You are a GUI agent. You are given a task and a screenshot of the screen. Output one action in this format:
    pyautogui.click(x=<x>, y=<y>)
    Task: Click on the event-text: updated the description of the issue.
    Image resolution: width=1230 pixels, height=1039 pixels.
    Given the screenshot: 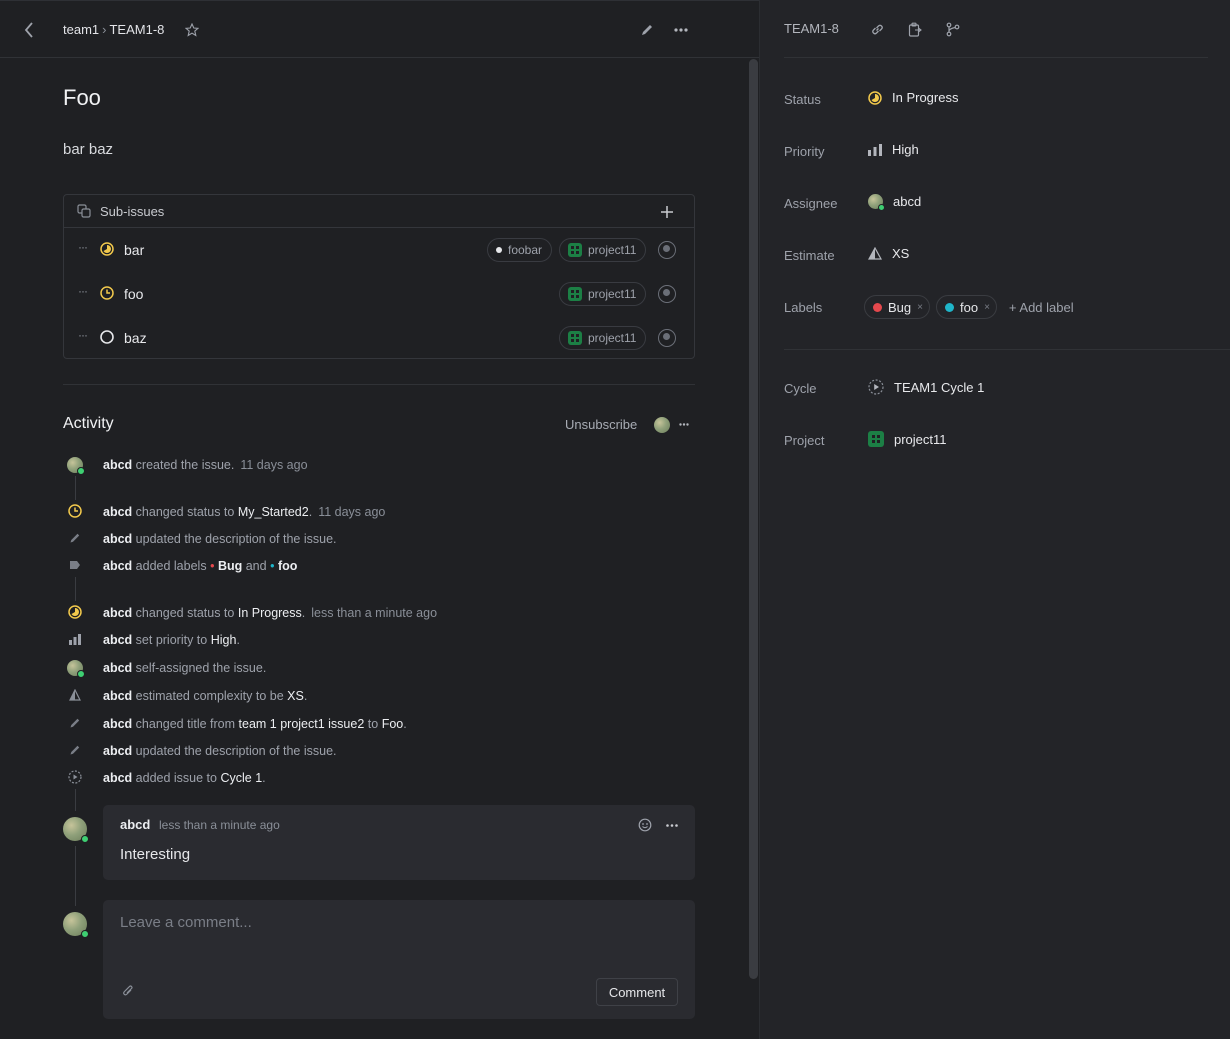 What is the action you would take?
    pyautogui.click(x=236, y=539)
    